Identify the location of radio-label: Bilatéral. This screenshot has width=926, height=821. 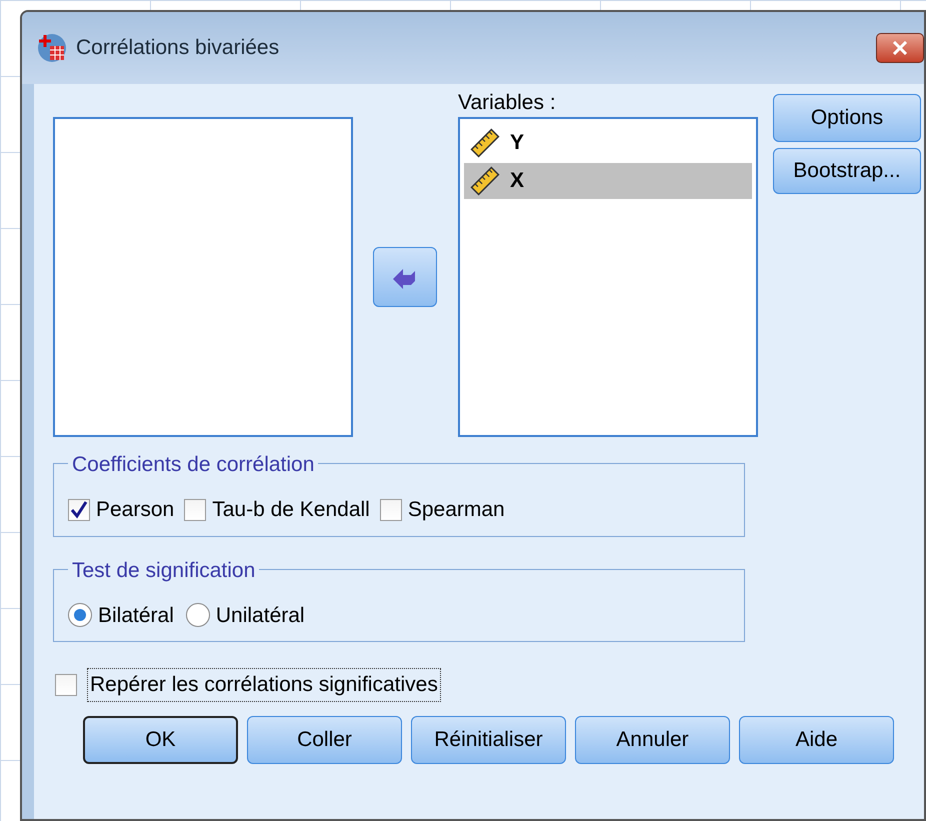
(136, 615).